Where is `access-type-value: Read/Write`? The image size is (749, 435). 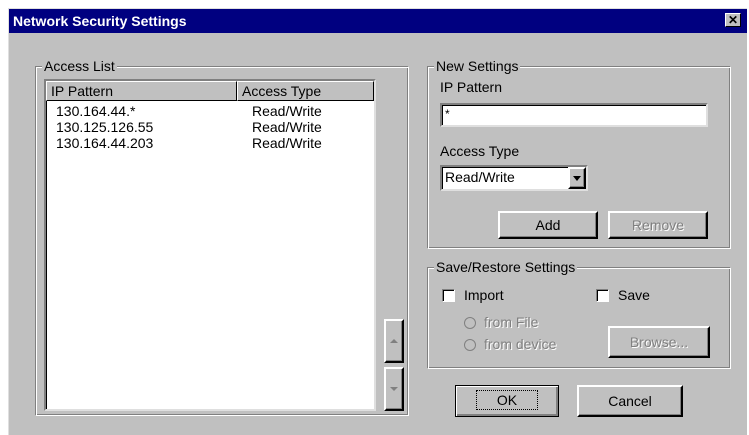 access-type-value: Read/Write is located at coordinates (480, 177).